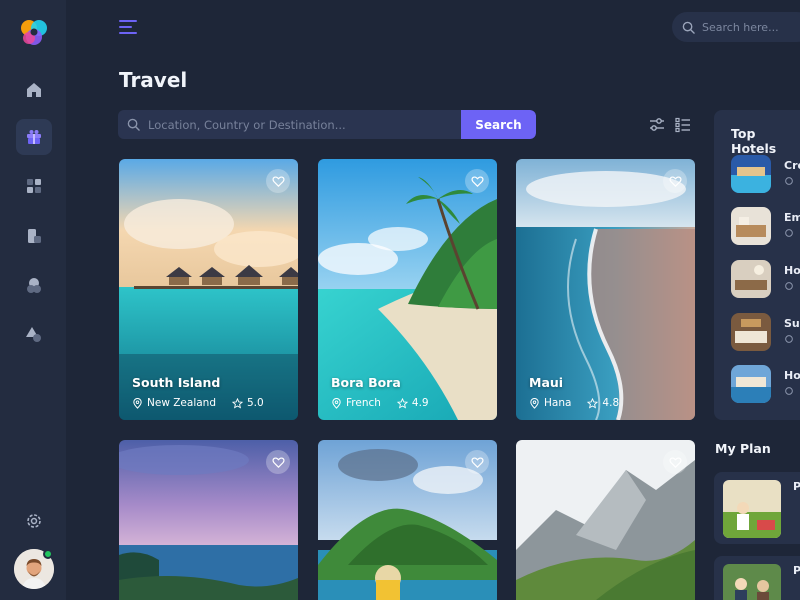 The width and height of the screenshot is (800, 600). I want to click on hotel-item: Sur, so click(765, 332).